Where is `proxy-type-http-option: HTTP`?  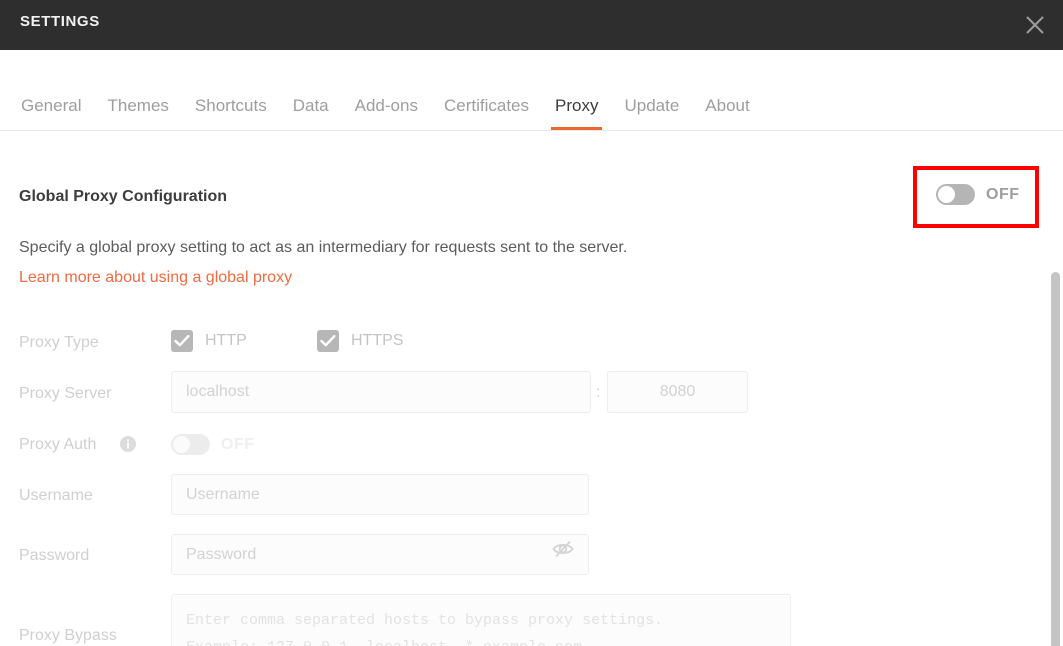
proxy-type-http-option: HTTP is located at coordinates (209, 341).